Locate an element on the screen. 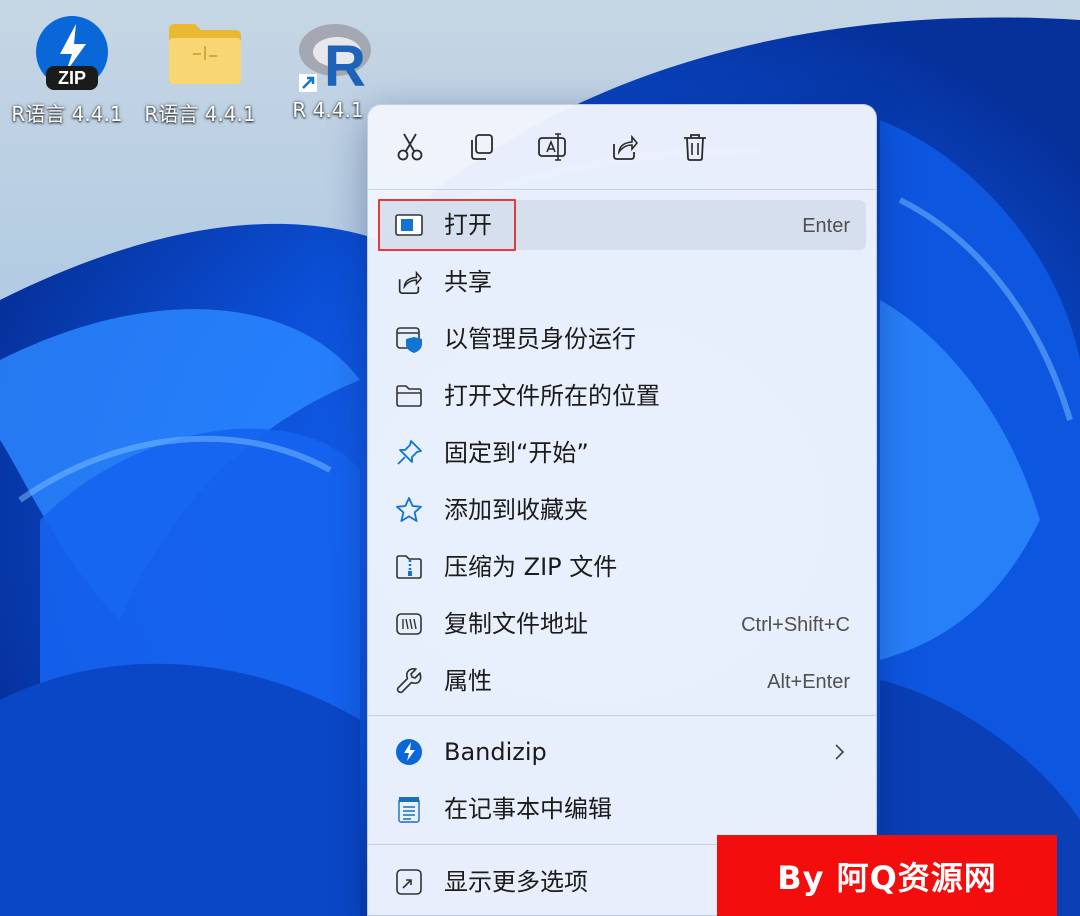  zip-archive-icon: ZIP is located at coordinates (72, 53).